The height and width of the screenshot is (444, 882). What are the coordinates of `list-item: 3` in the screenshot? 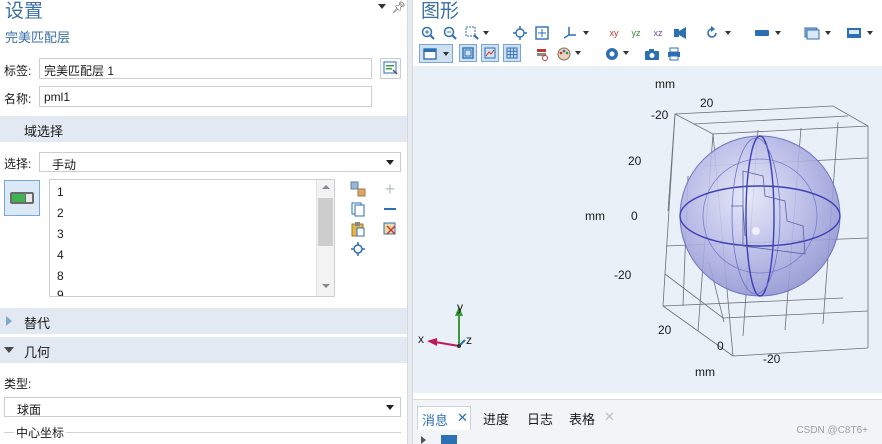 It's located at (60, 234).